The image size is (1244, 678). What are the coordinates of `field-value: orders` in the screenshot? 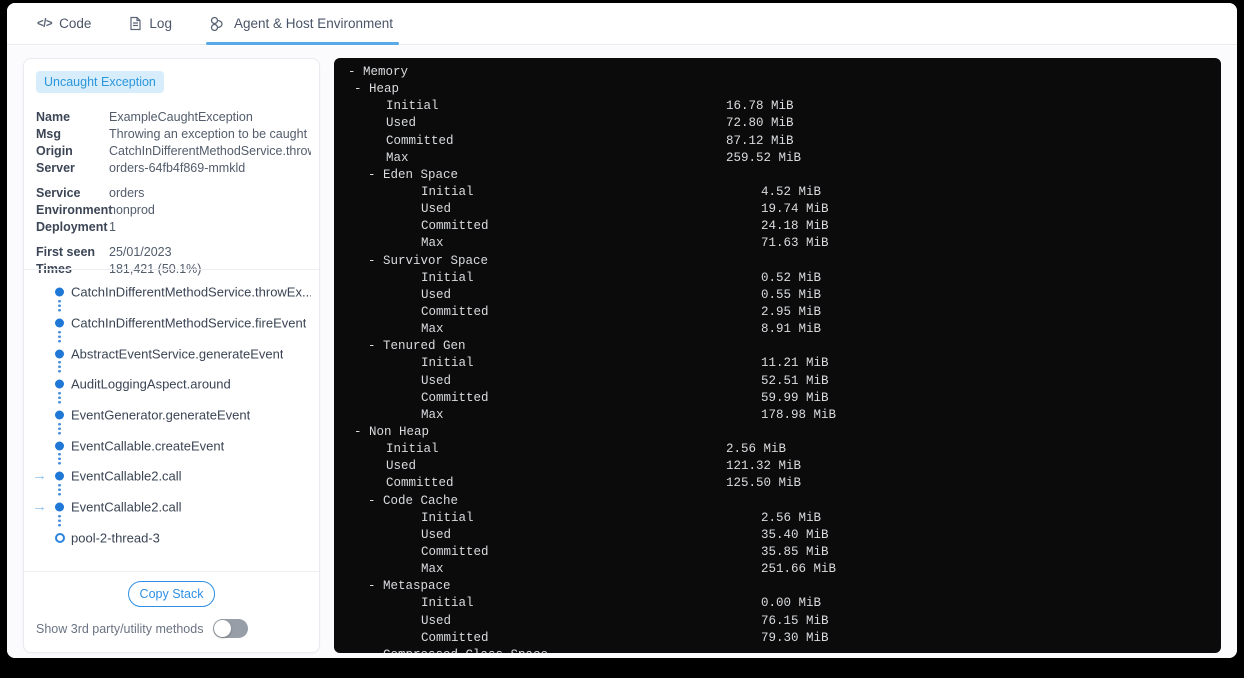 It's located at (127, 193).